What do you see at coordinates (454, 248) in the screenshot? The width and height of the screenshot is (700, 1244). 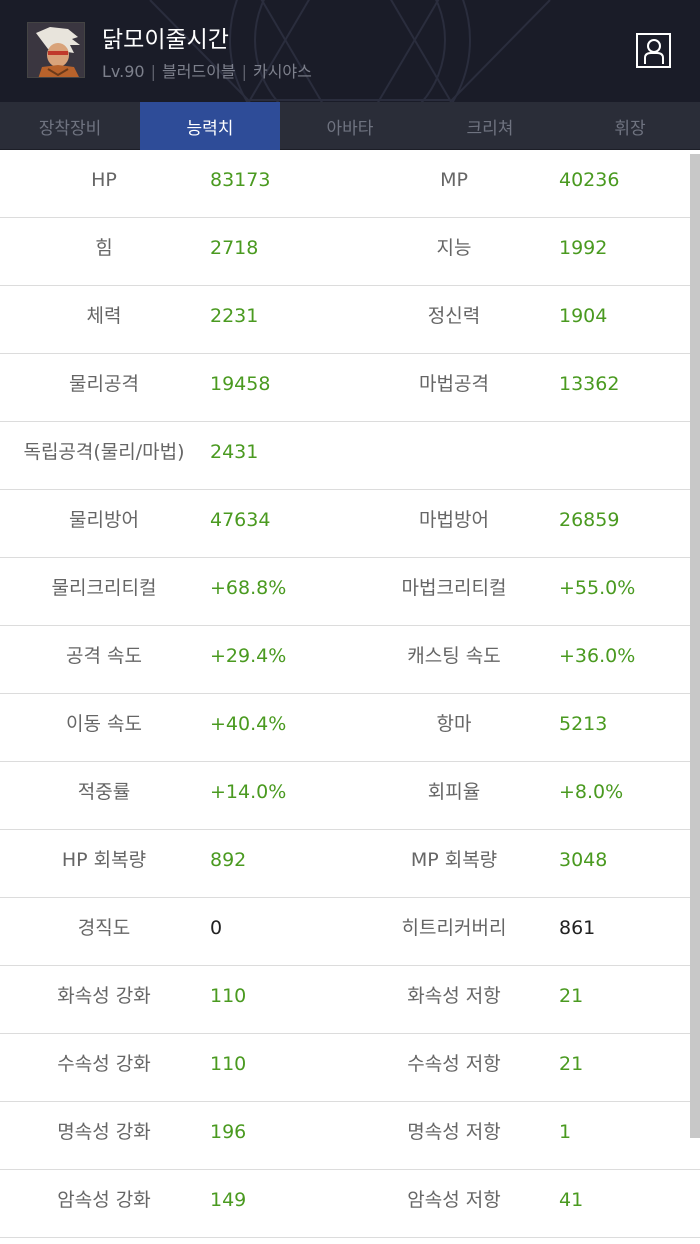 I see `stat-label: 지능` at bounding box center [454, 248].